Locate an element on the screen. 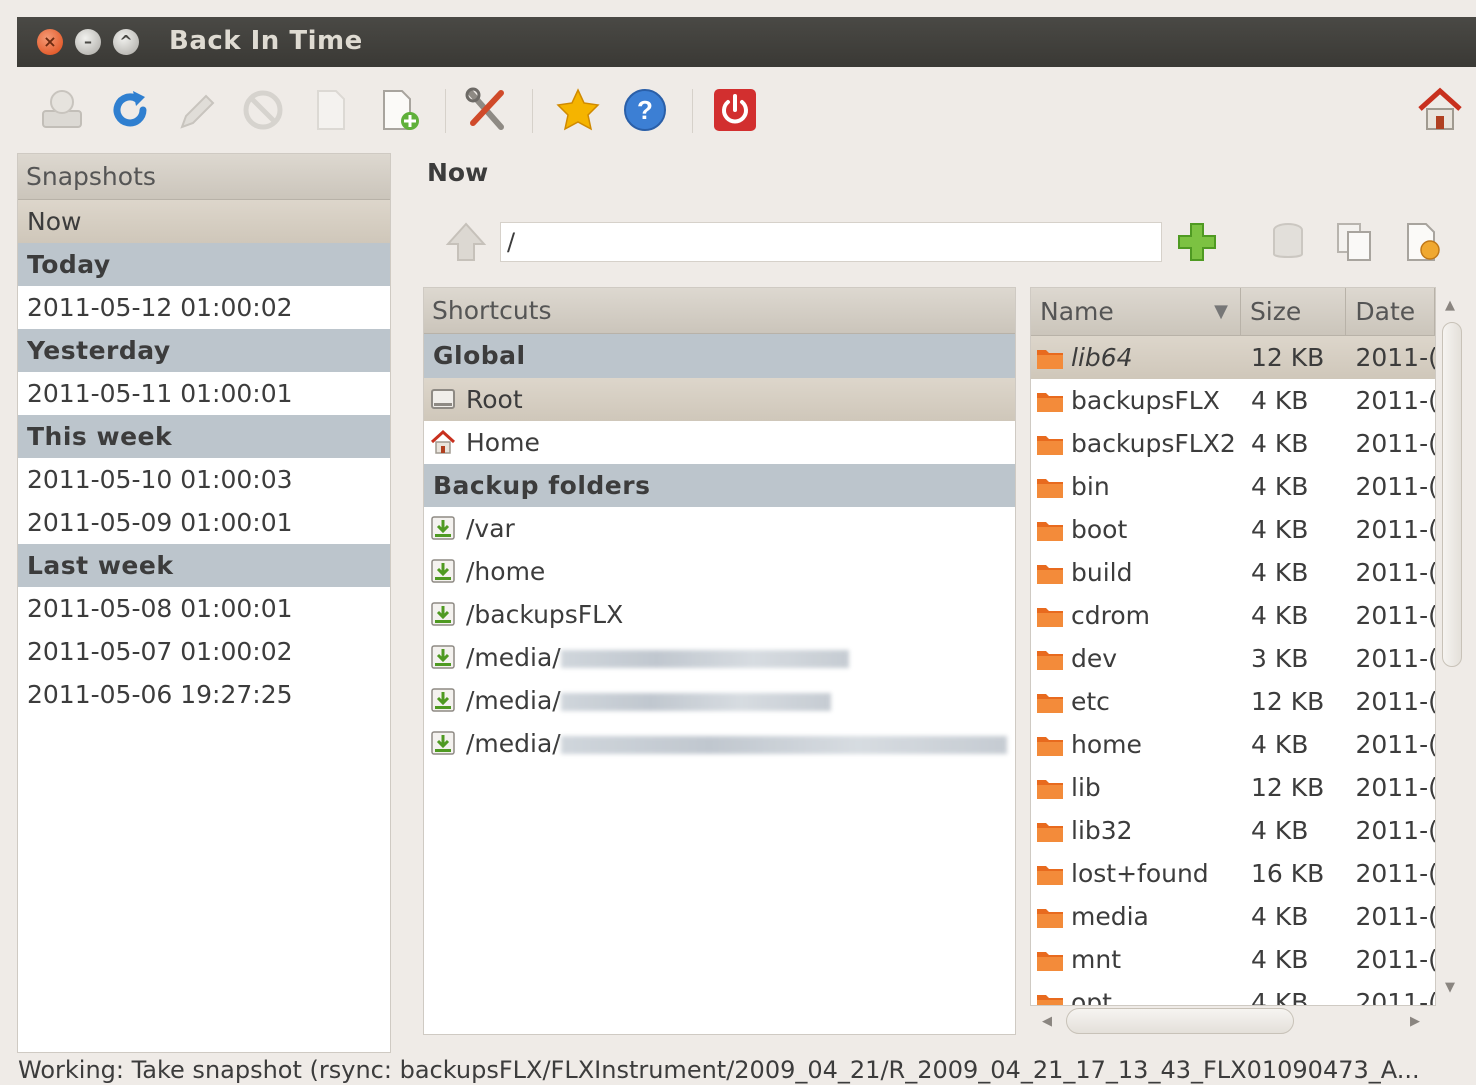  home-icon is located at coordinates (1440, 108).